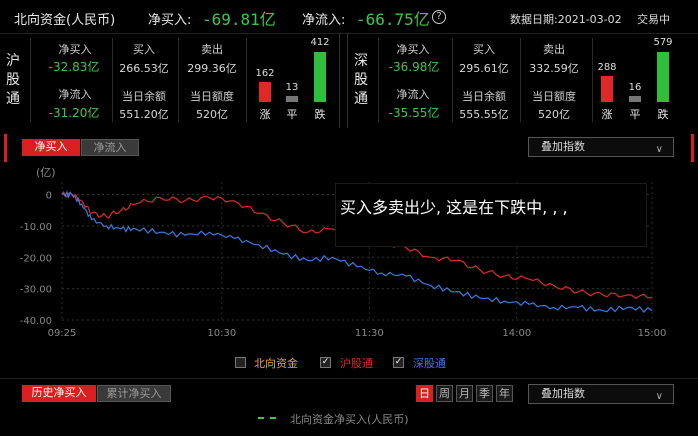  Describe the element at coordinates (349, 419) in the screenshot. I see `history-legend-label: 北向资金净买入(人民币)` at that location.